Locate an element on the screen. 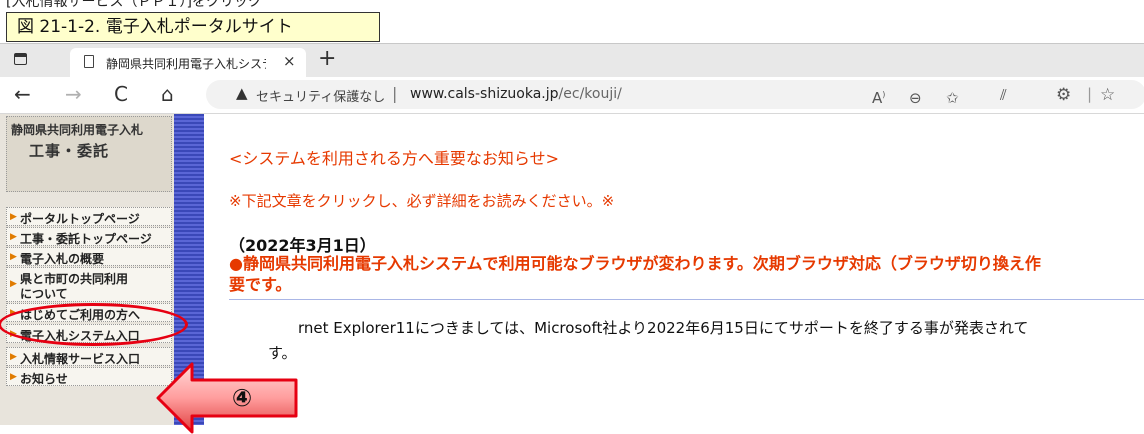 Image resolution: width=1144 pixels, height=434 pixels. tab-title: 静岡県共同利用電子入札システム is located at coordinates (186, 64).